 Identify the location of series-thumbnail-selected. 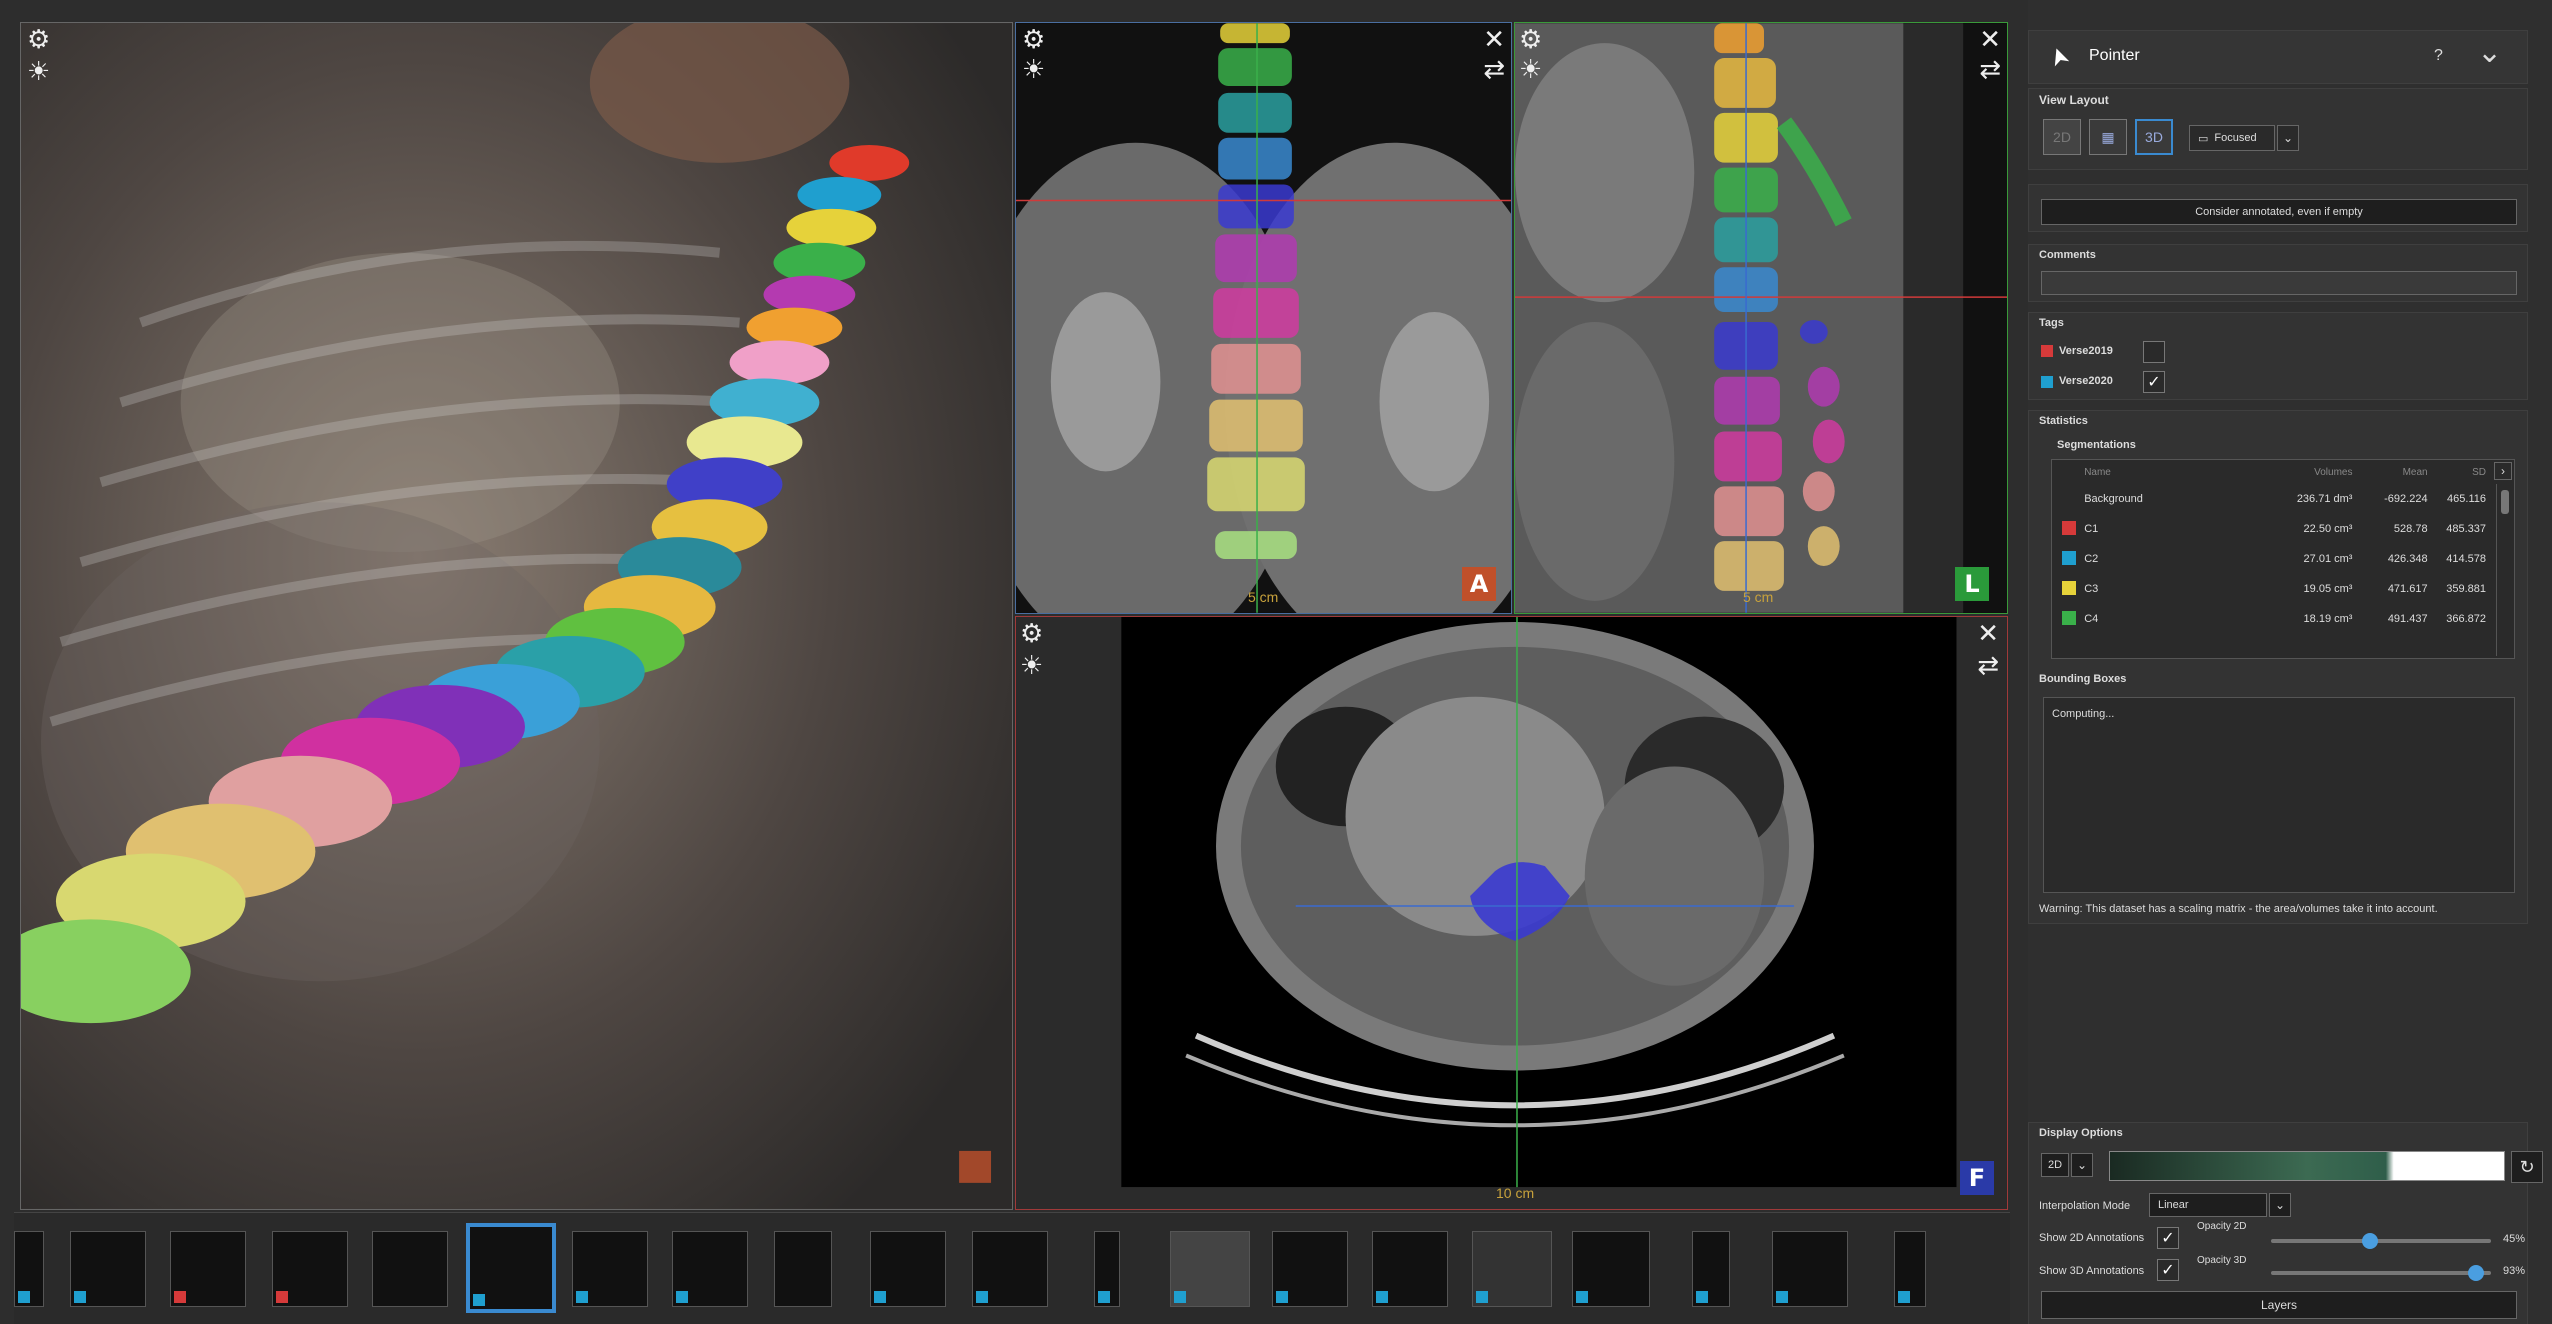
(511, 1268).